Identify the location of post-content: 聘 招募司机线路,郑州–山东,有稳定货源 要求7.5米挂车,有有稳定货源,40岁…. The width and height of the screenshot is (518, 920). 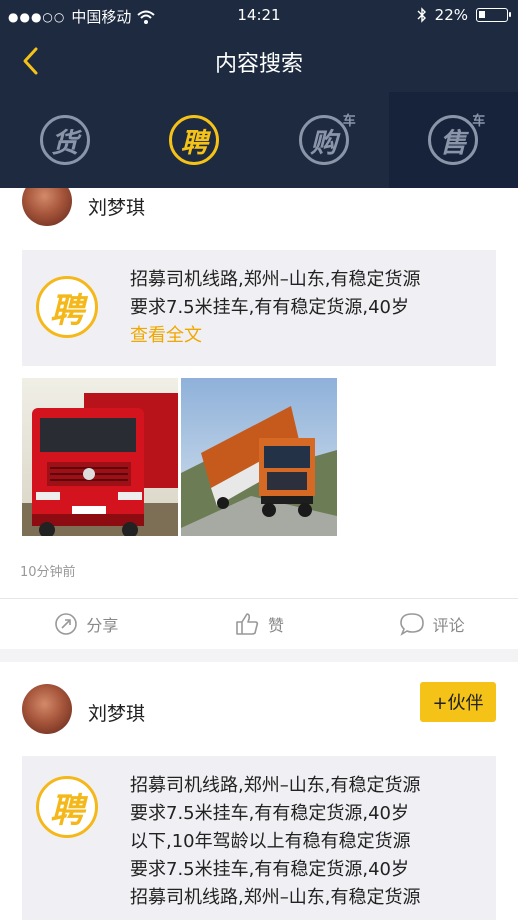
(259, 308).